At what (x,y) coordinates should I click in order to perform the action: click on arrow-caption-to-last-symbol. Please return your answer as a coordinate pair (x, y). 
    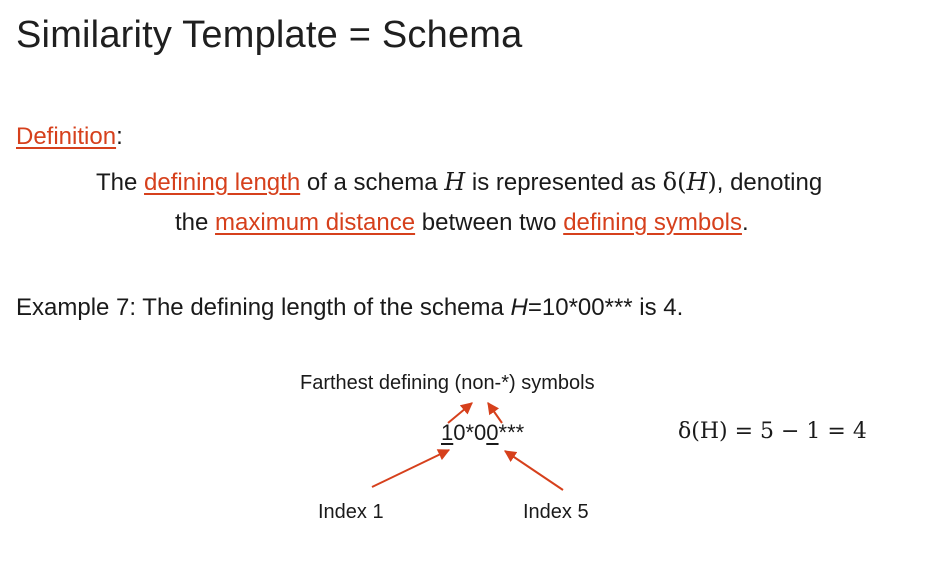
    Looking at the image, I should click on (495, 413).